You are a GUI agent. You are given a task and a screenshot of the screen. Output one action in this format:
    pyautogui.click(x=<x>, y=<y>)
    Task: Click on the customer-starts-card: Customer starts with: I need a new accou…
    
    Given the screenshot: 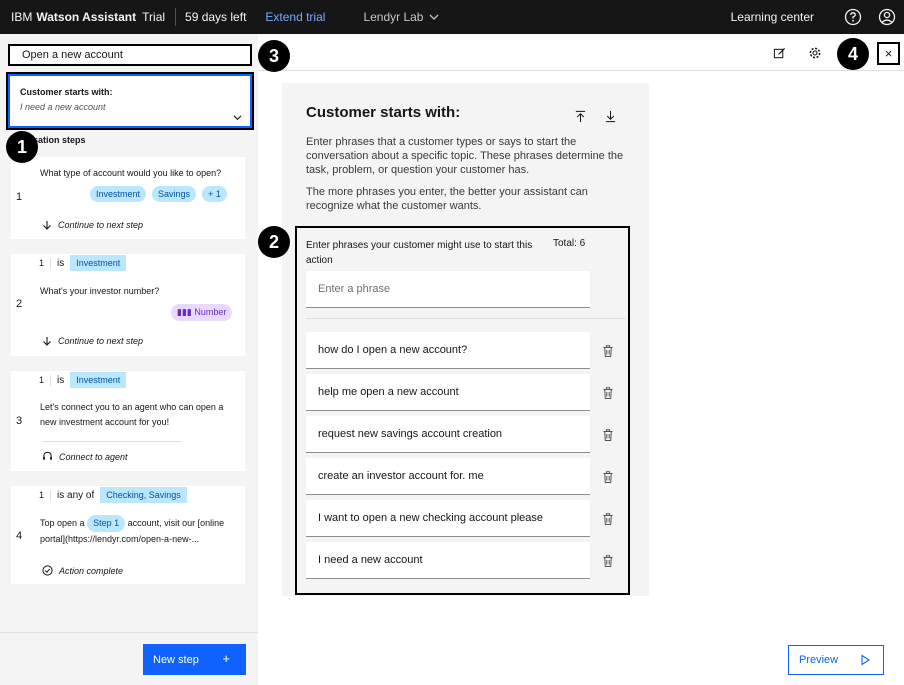 What is the action you would take?
    pyautogui.click(x=130, y=101)
    